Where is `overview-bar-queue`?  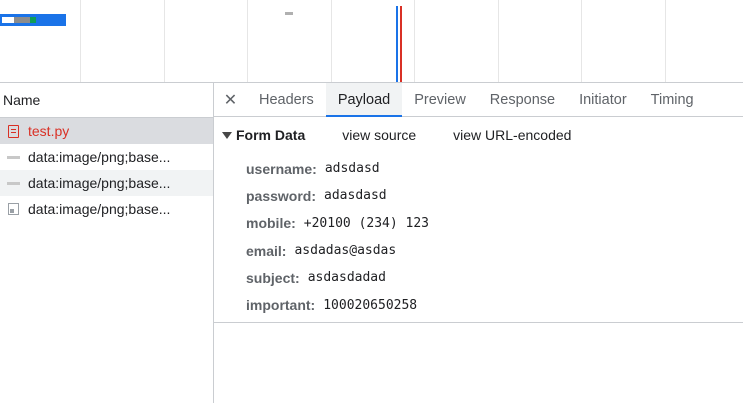 overview-bar-queue is located at coordinates (8, 20).